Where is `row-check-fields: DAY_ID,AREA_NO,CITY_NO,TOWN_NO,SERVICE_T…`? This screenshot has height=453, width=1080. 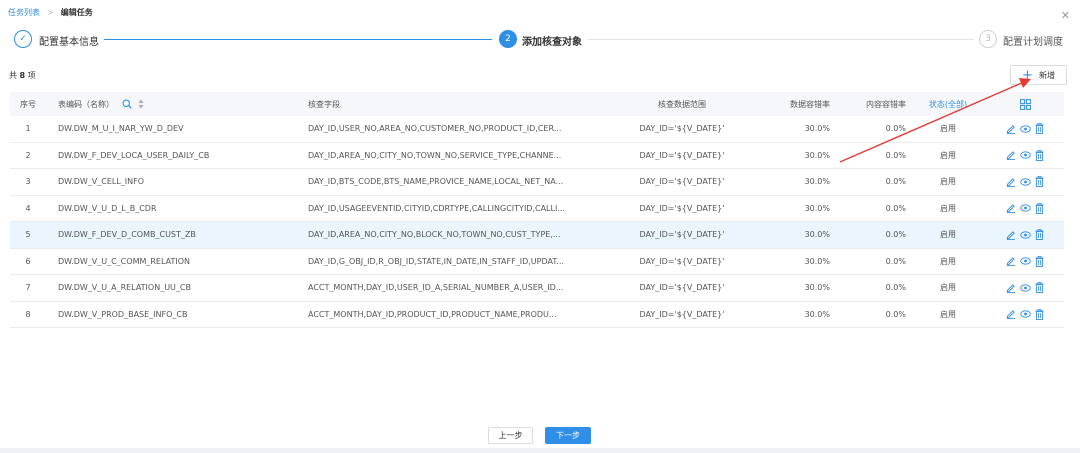
row-check-fields: DAY_ID,AREA_NO,CITY_NO,TOWN_NO,SERVICE_T… is located at coordinates (435, 155).